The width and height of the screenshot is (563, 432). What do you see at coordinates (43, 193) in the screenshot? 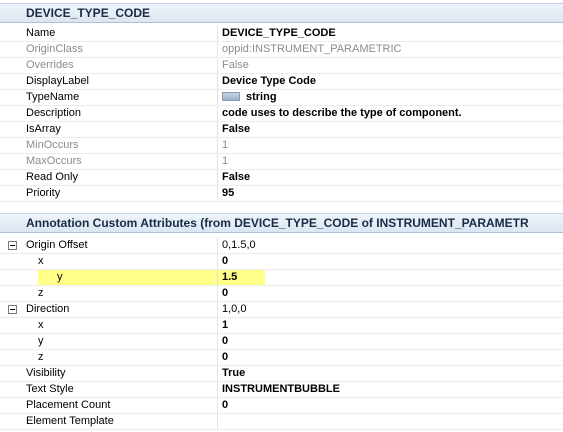
I see `property-name: Priority` at bounding box center [43, 193].